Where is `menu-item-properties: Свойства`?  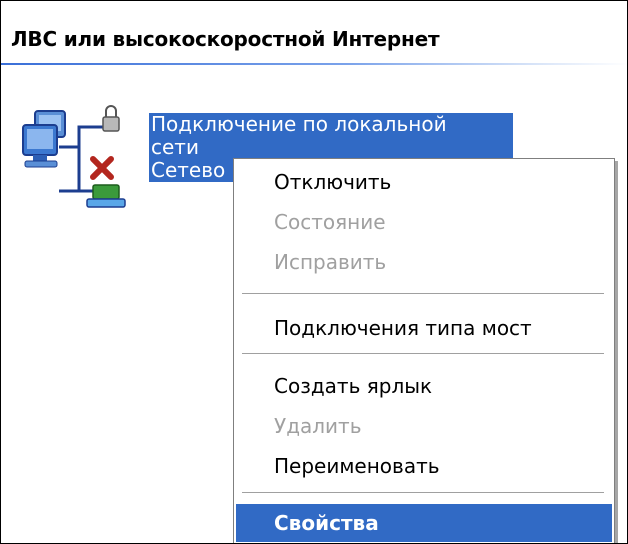 menu-item-properties: Свойства is located at coordinates (424, 523).